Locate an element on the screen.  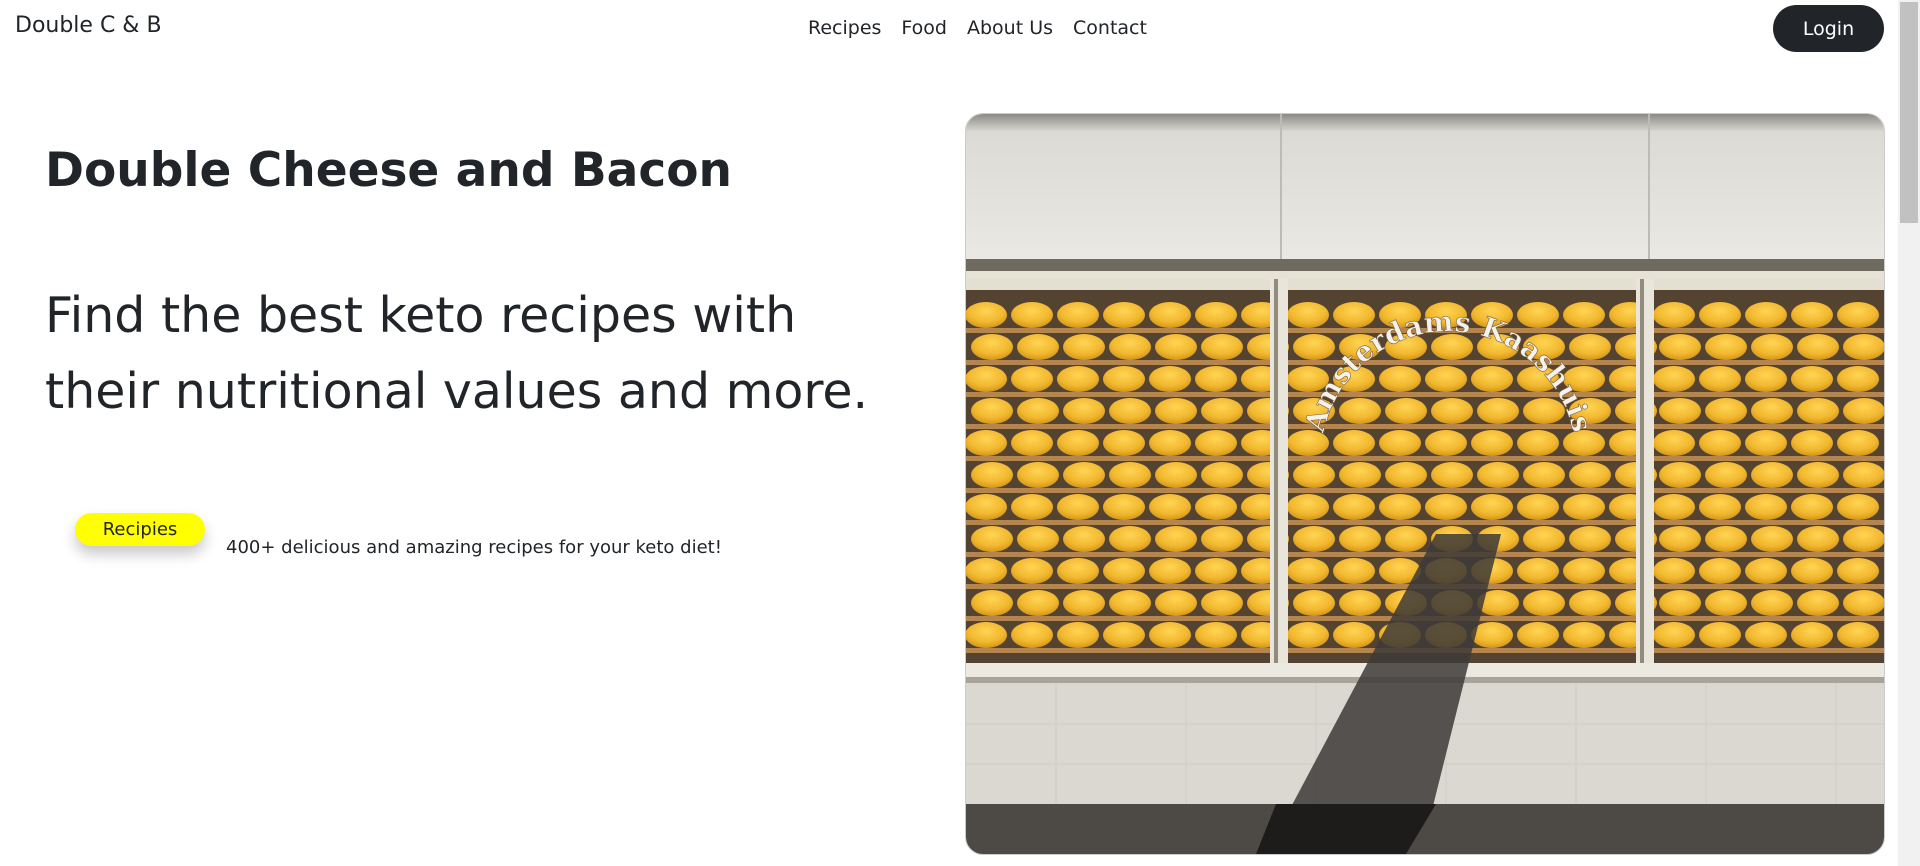
hero-title: Double Cheese and Bacon is located at coordinates (389, 170).